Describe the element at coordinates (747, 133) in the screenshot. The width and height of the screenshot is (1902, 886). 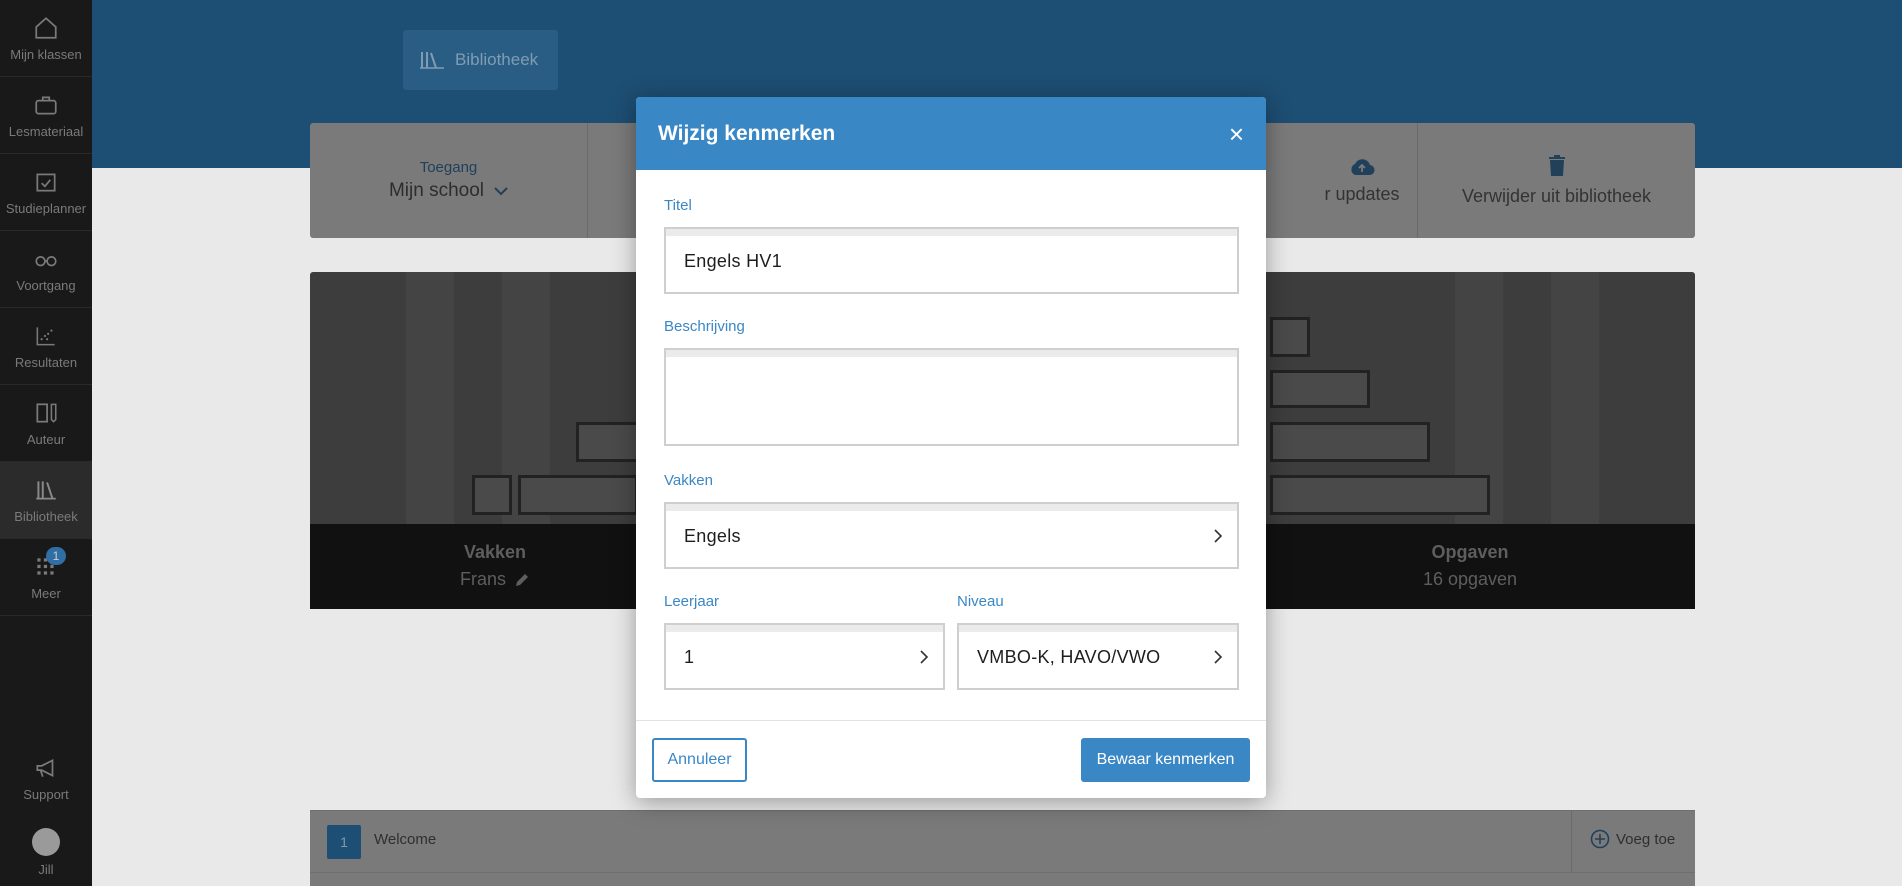
I see `dialog-title: Wijzig kenmerken` at that location.